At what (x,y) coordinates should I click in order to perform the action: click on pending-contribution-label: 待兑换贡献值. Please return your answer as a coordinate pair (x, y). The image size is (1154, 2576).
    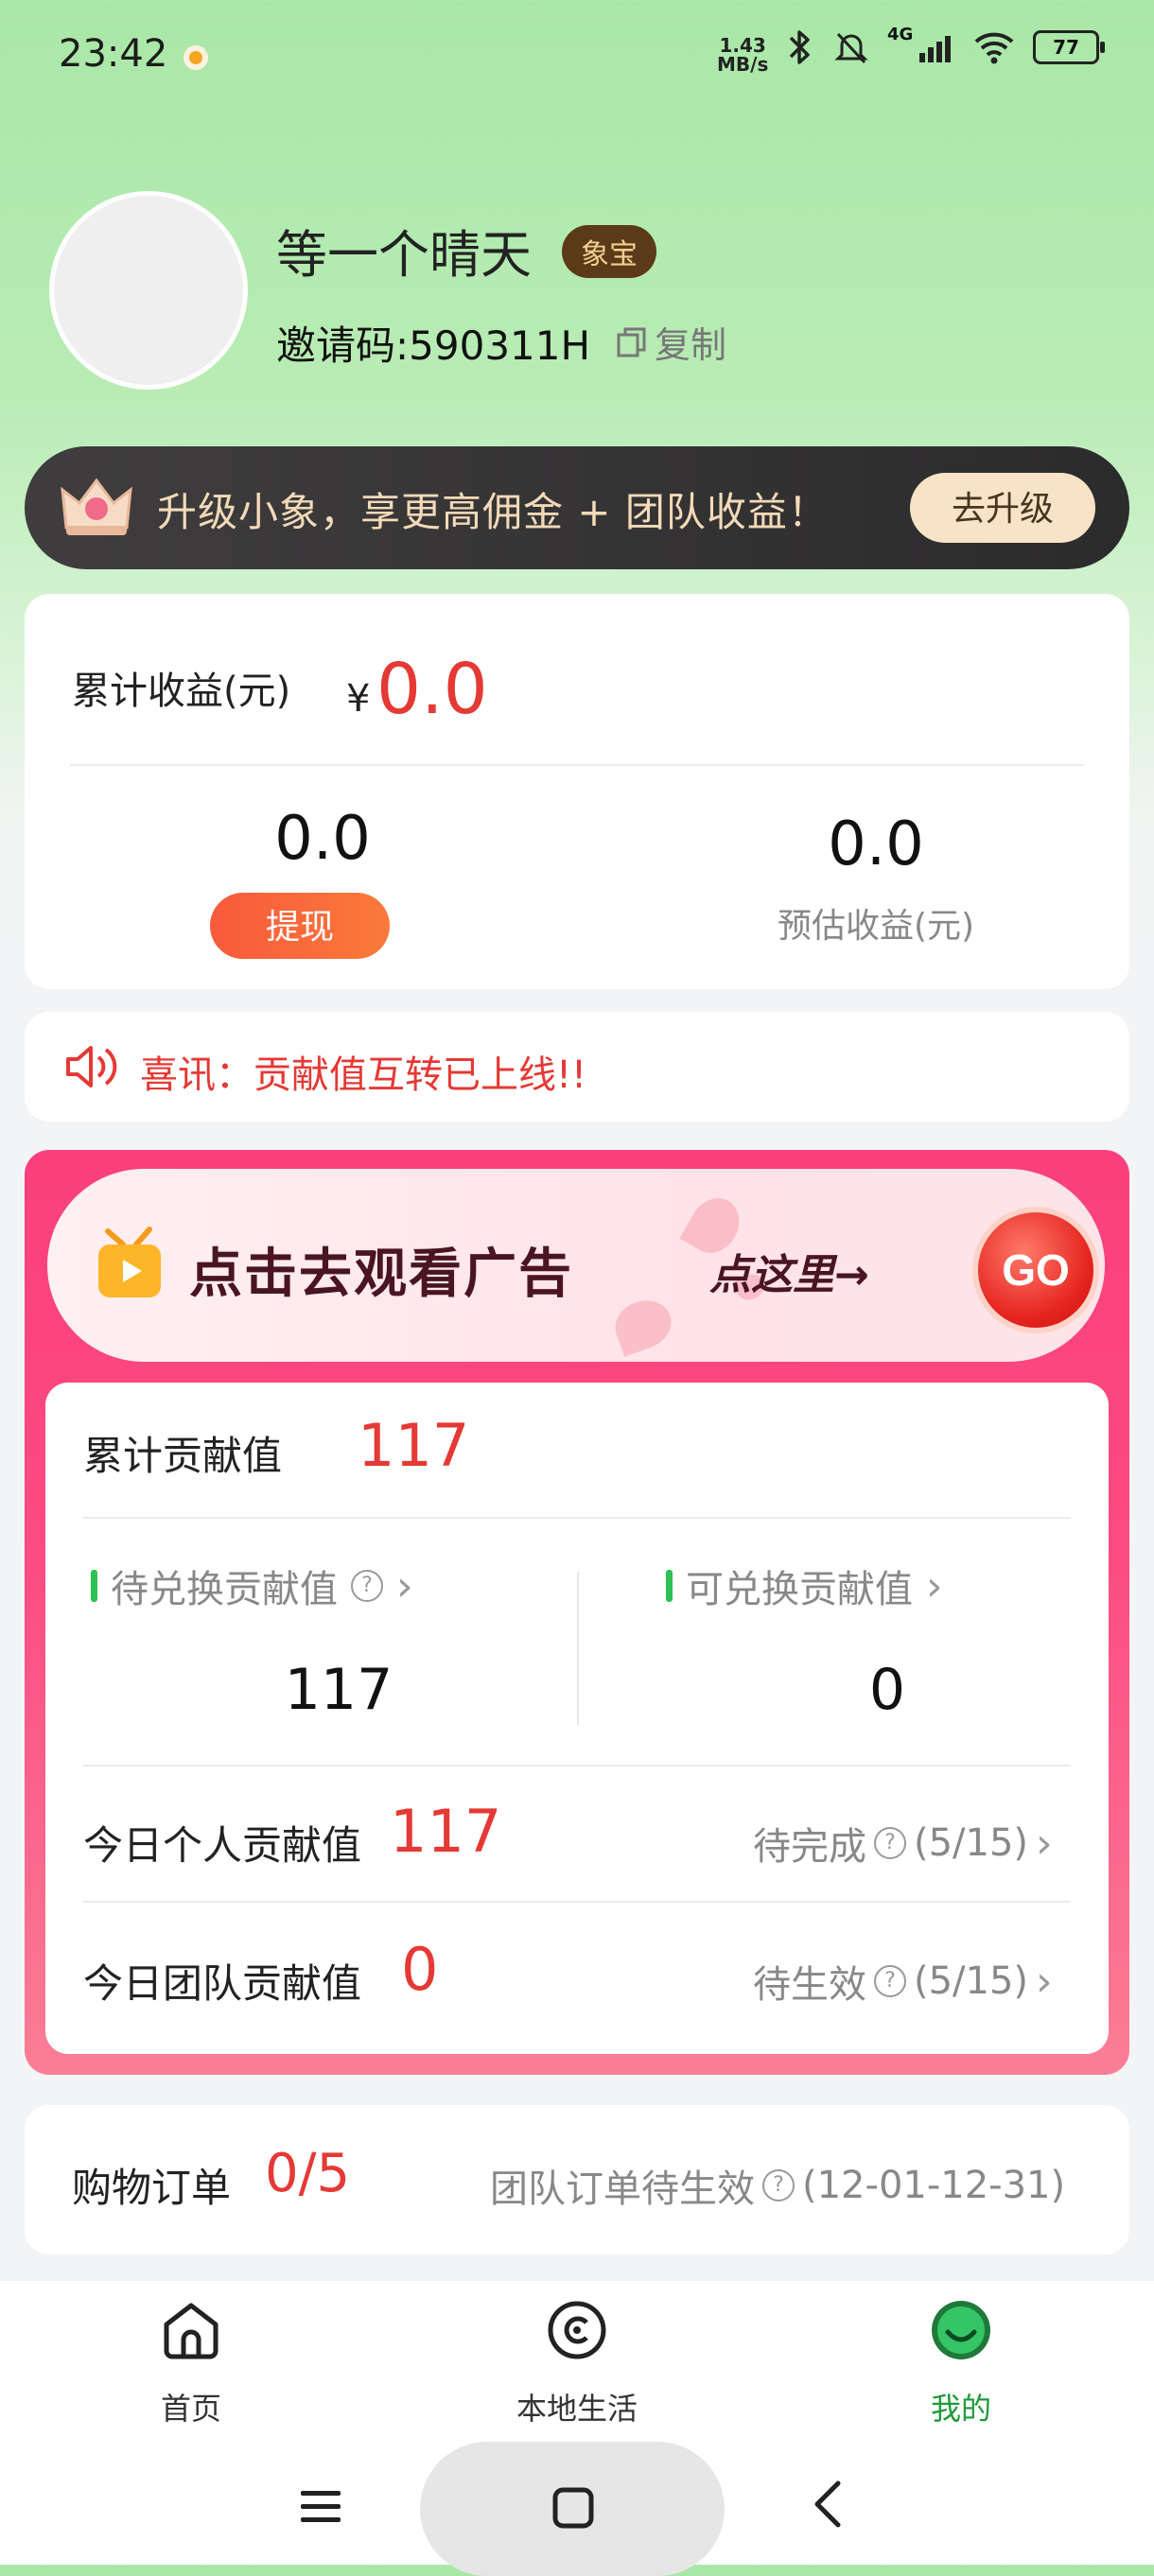
    Looking at the image, I should click on (224, 1589).